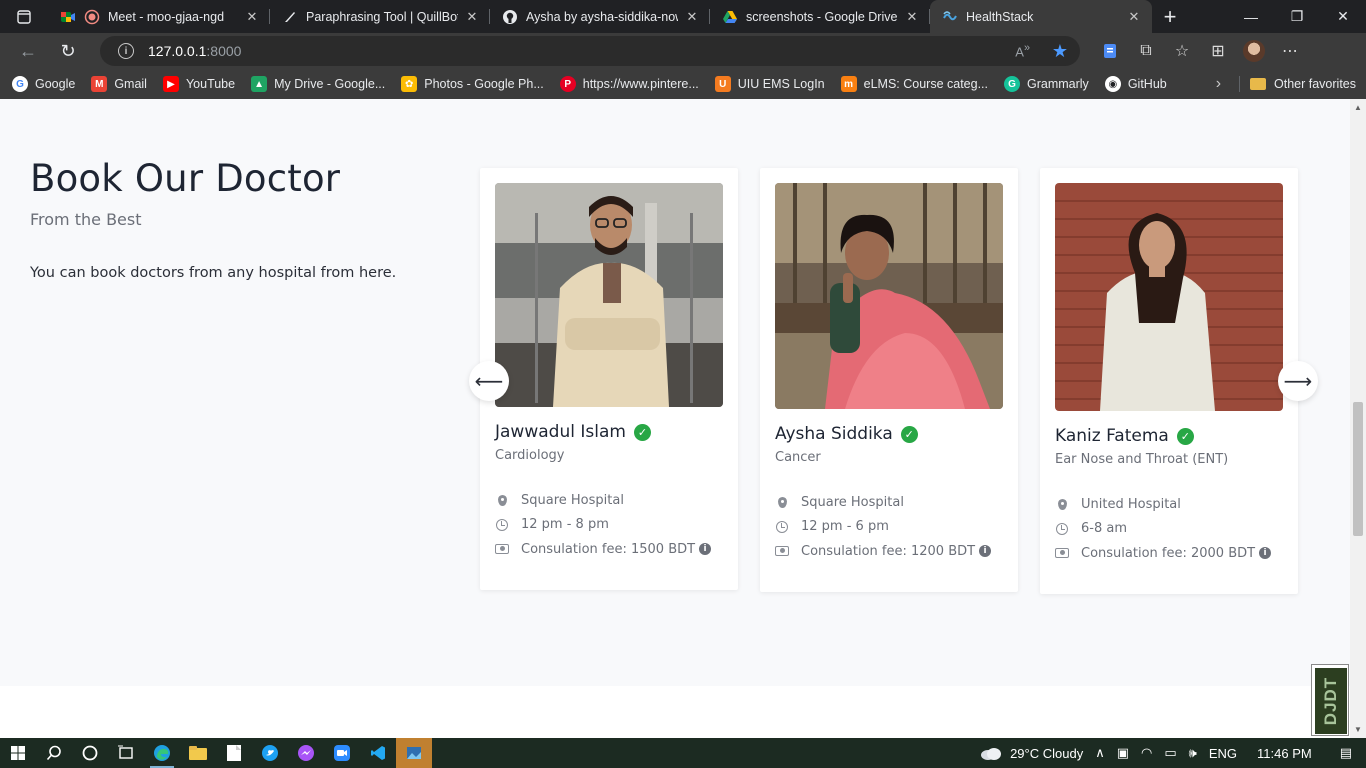  What do you see at coordinates (1193, 753) in the screenshot?
I see `volume-icon: 🕪` at bounding box center [1193, 753].